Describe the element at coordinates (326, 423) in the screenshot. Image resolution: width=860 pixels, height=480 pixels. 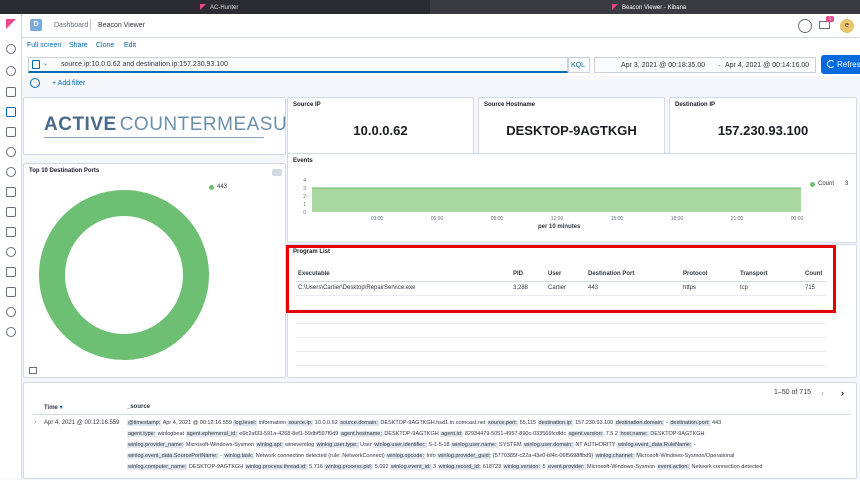
I see `field-value: 10.0.0.62` at that location.